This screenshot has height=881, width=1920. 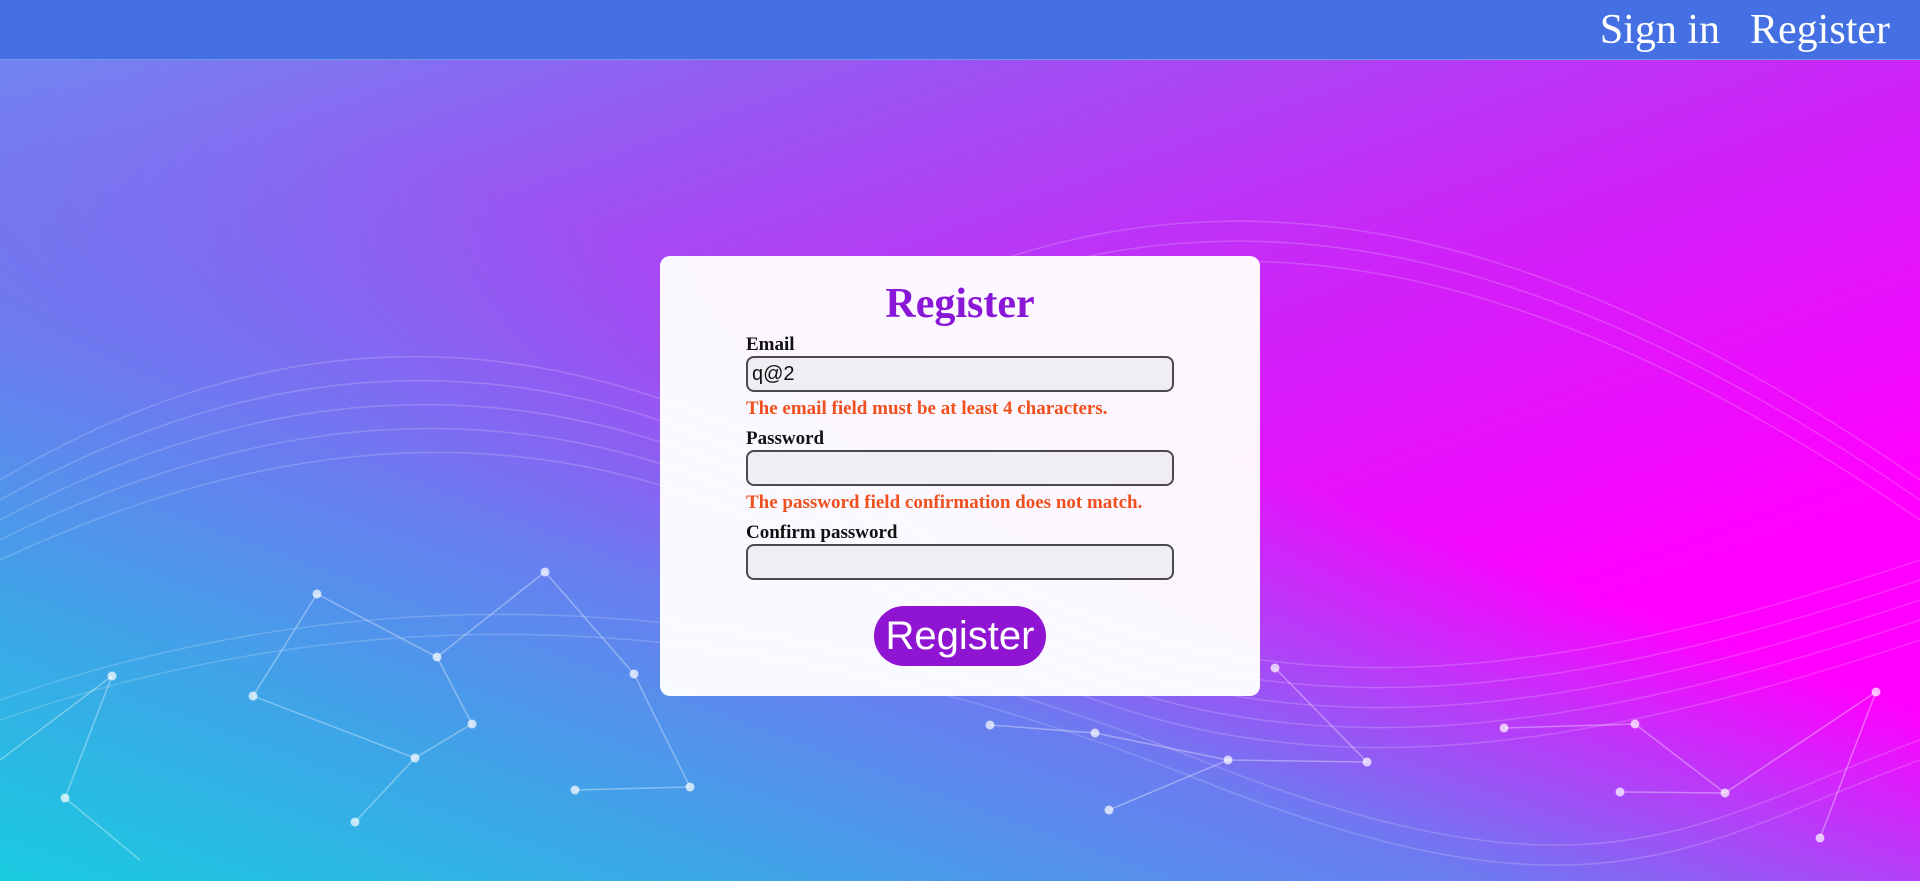 I want to click on sign-in-link: Sign in, so click(x=1660, y=30).